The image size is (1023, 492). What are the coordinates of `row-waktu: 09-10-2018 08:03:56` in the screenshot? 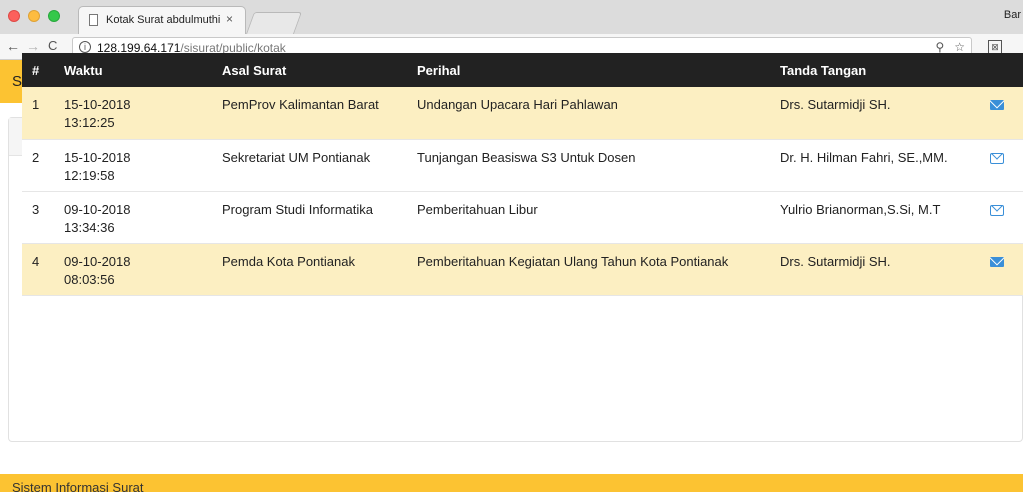 It's located at (133, 269).